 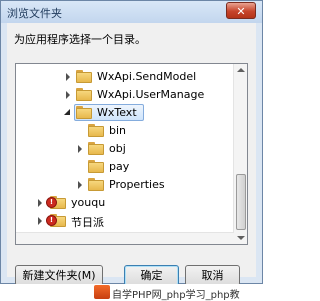 I want to click on tree-item: Properties, so click(x=125, y=185).